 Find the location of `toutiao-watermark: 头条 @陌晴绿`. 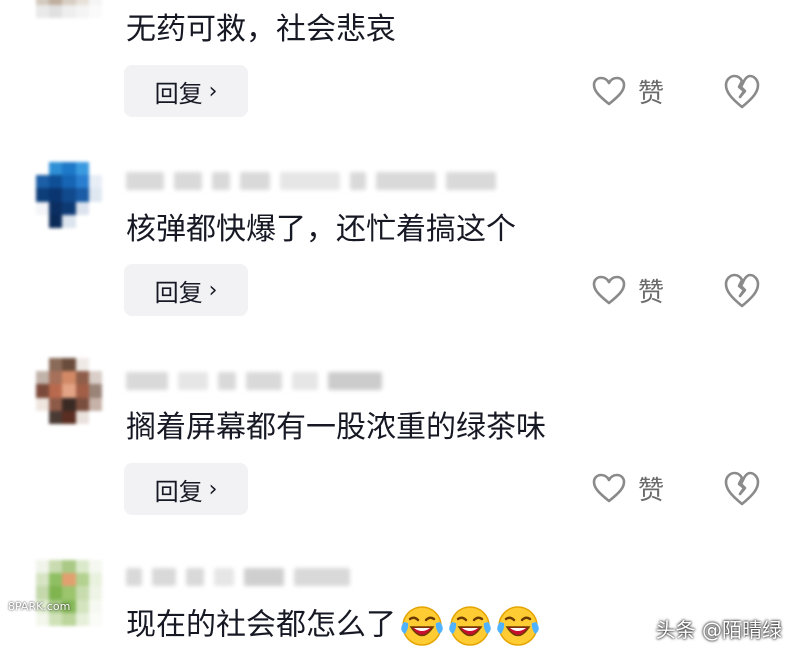

toutiao-watermark: 头条 @陌晴绿 is located at coordinates (718, 630).